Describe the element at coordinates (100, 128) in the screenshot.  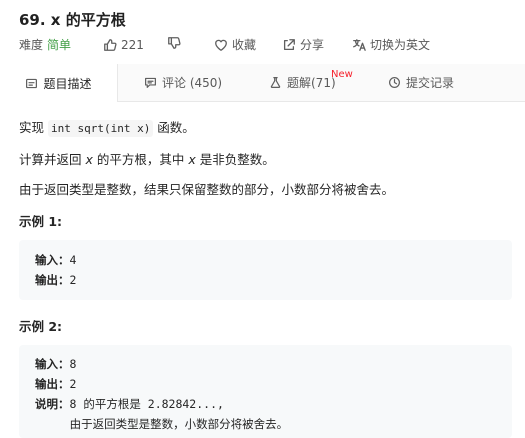
I see `function-signature: int sqrt(int x)` at that location.